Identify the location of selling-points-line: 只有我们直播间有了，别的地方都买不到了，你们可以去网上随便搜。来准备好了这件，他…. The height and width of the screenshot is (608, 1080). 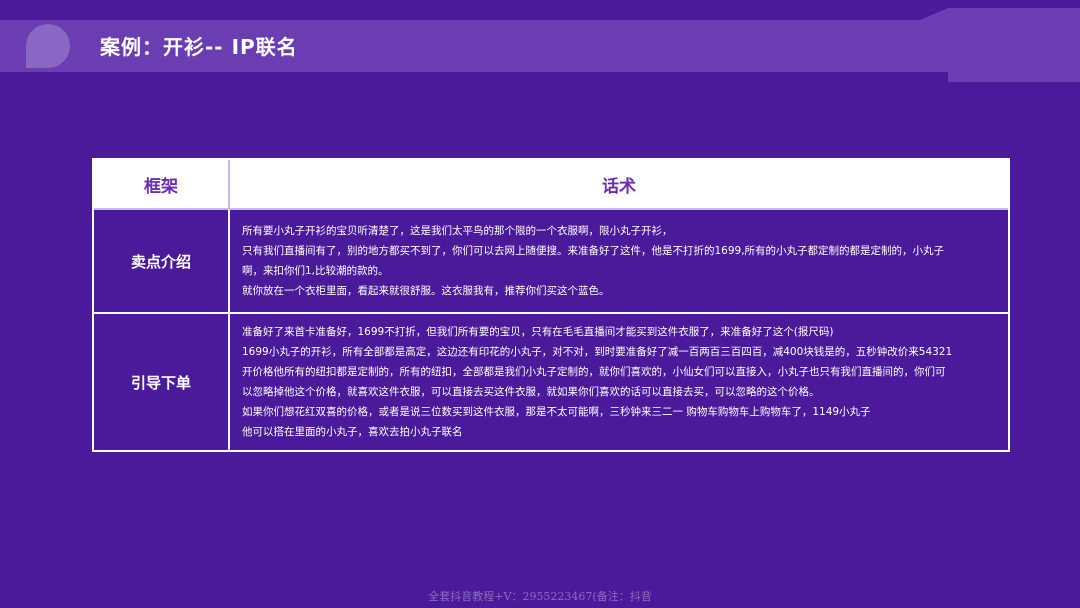
(593, 251).